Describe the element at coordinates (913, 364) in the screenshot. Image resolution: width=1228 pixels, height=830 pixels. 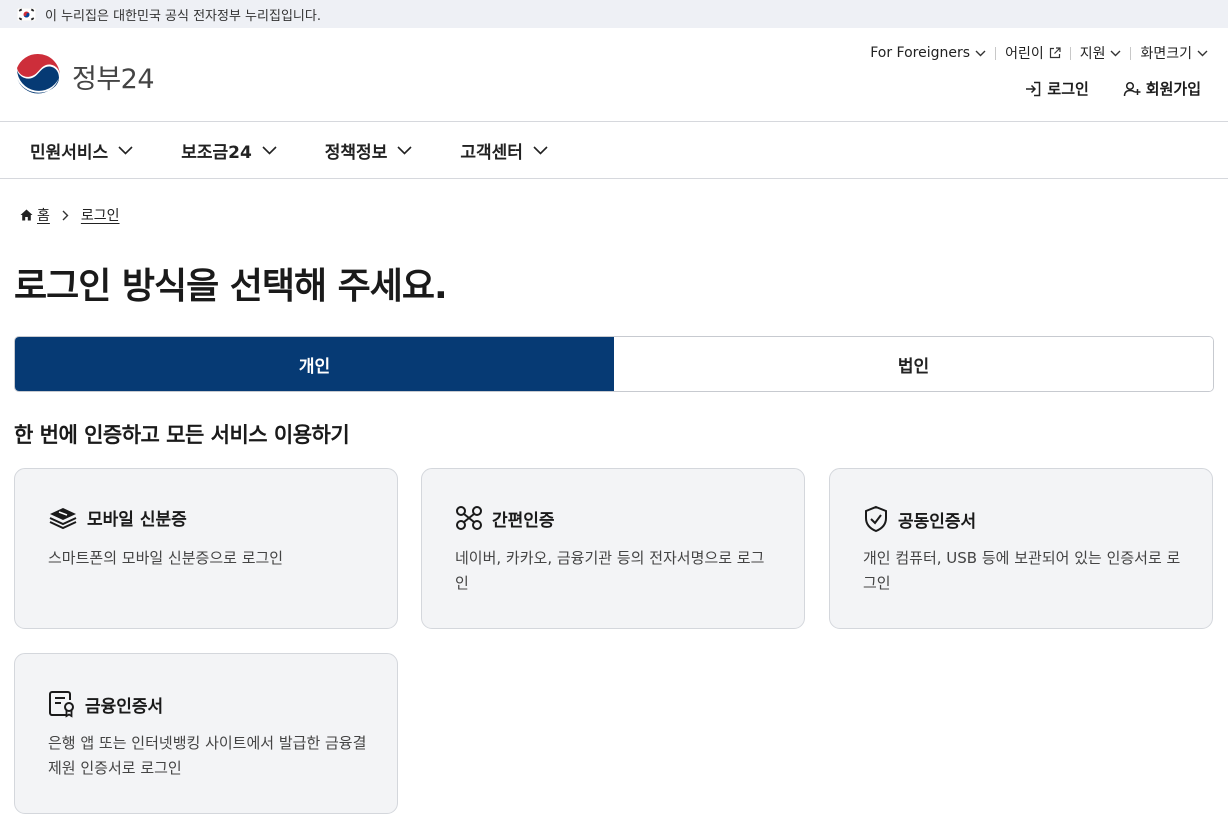
I see `tab-corporate: 법인` at that location.